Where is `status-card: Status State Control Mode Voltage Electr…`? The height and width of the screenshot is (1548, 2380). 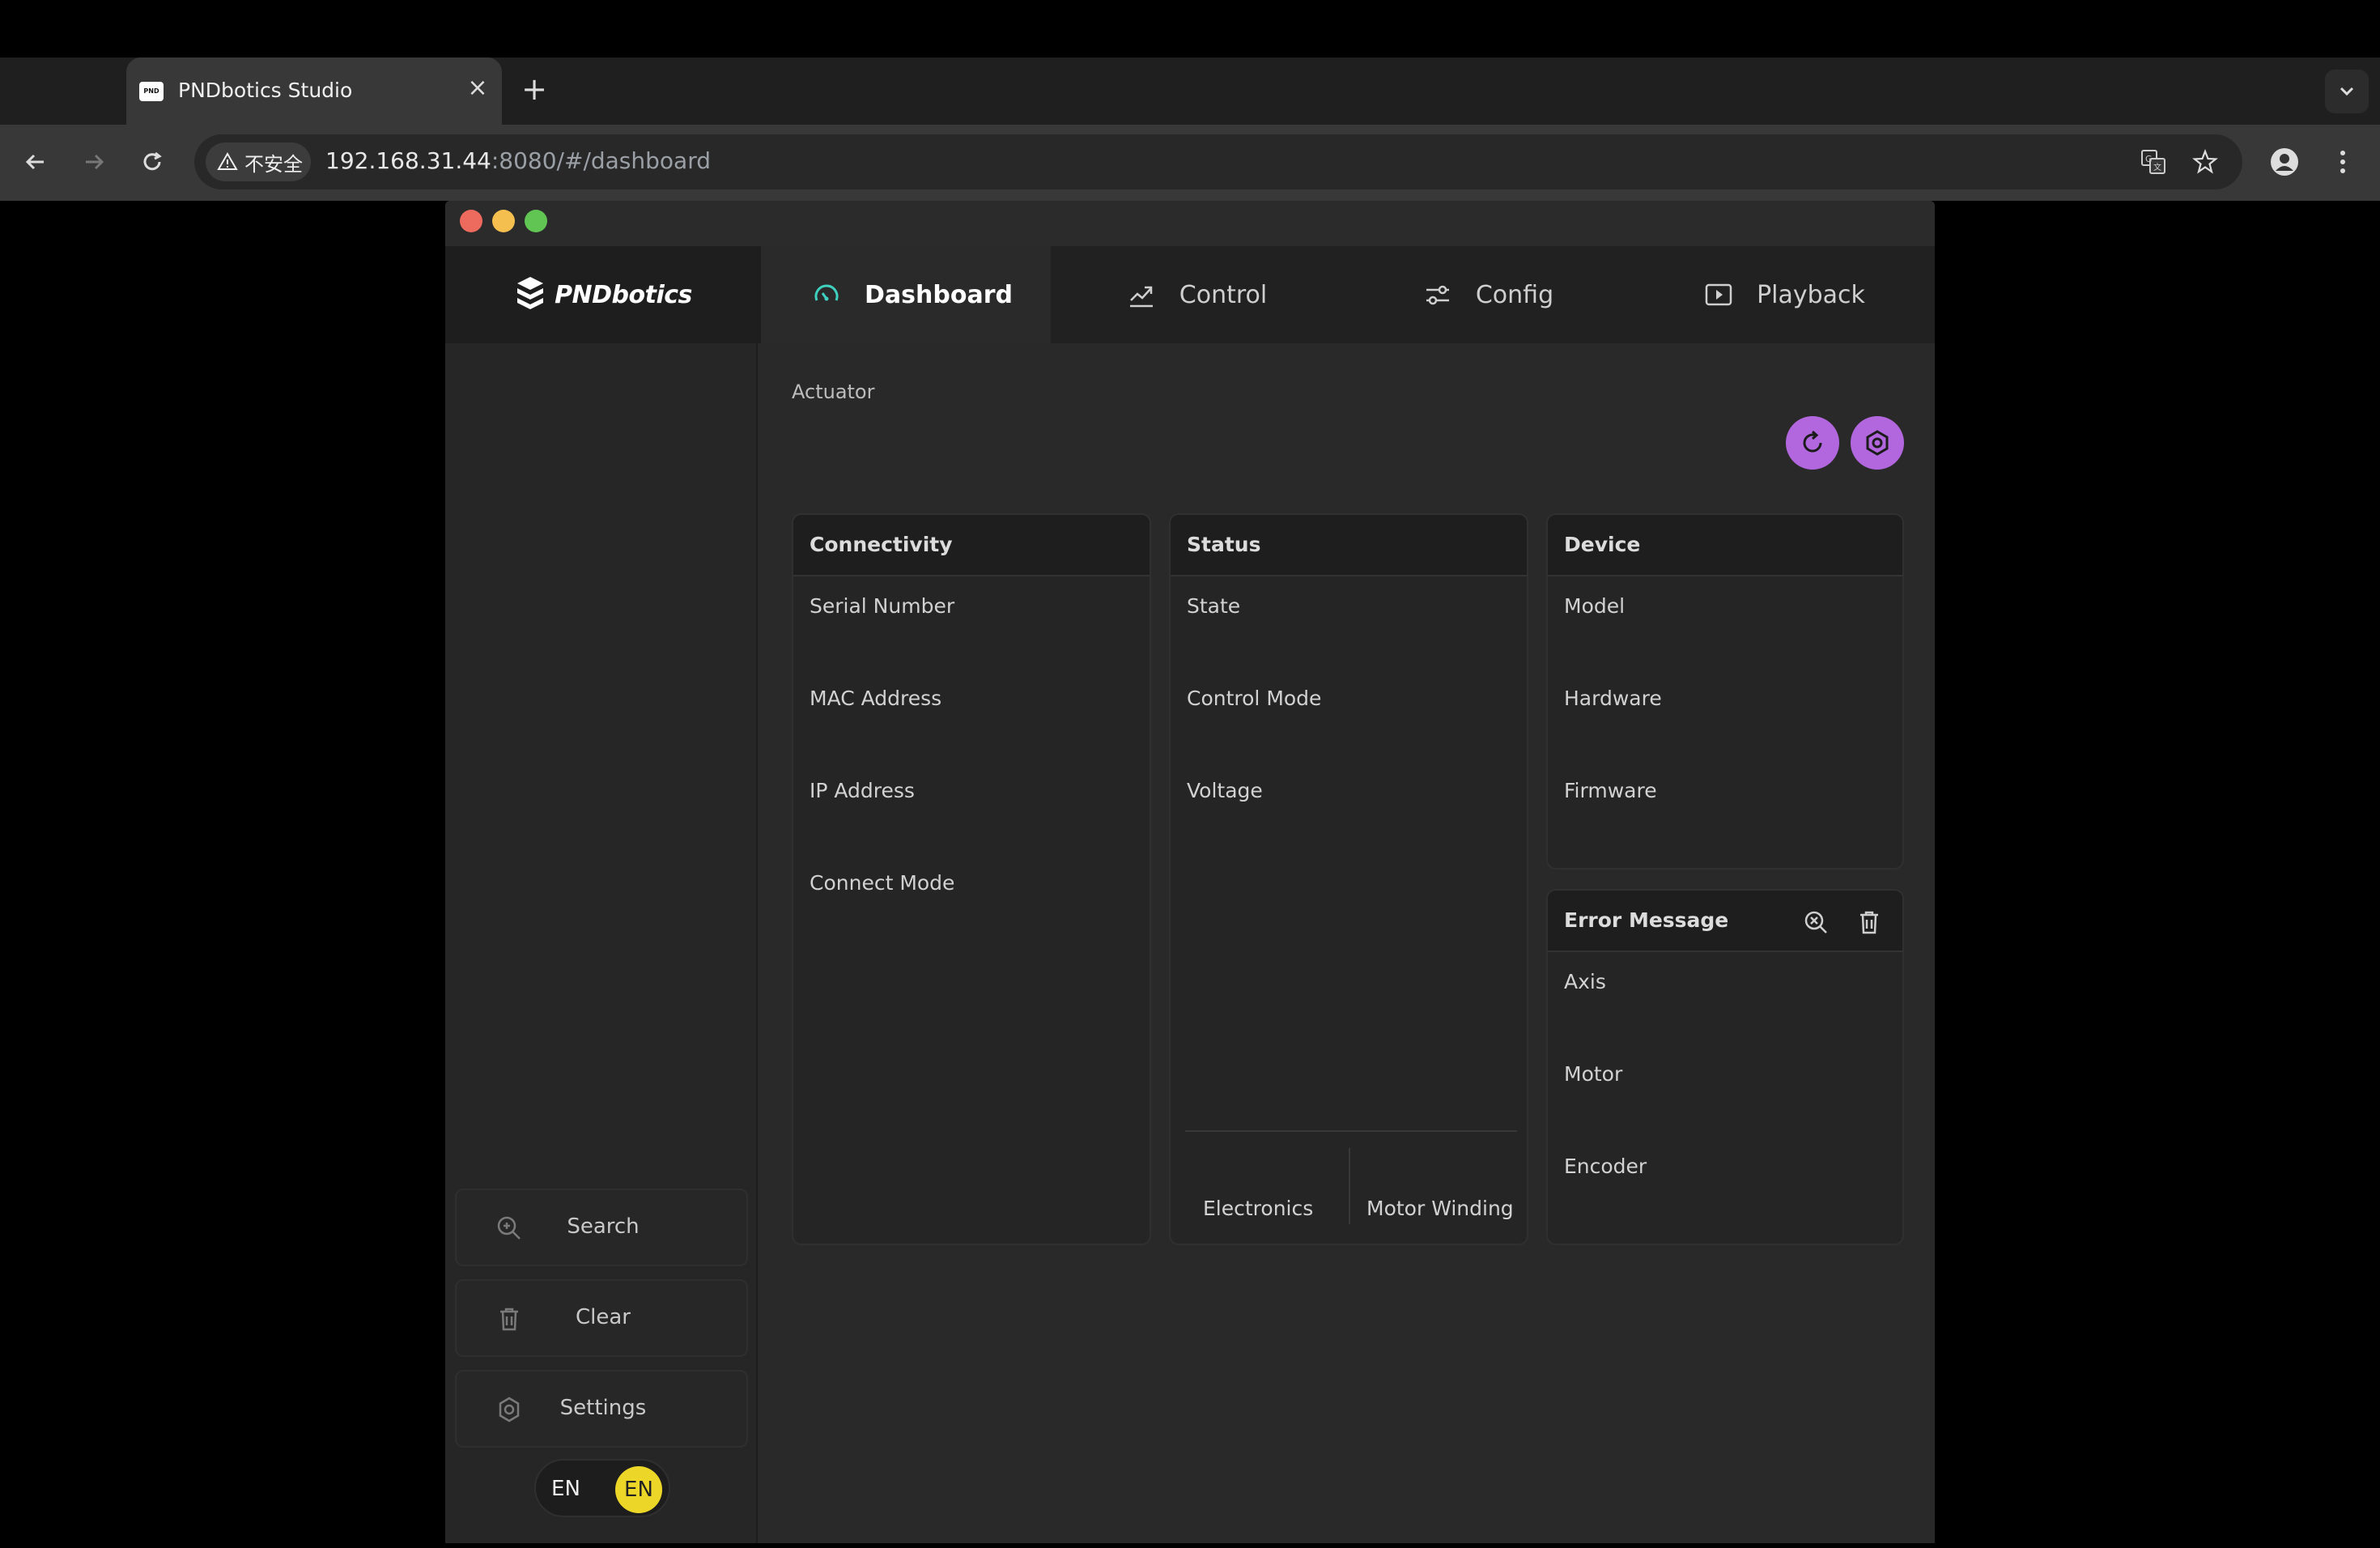
status-card: Status State Control Mode Voltage Electr… is located at coordinates (1348, 879).